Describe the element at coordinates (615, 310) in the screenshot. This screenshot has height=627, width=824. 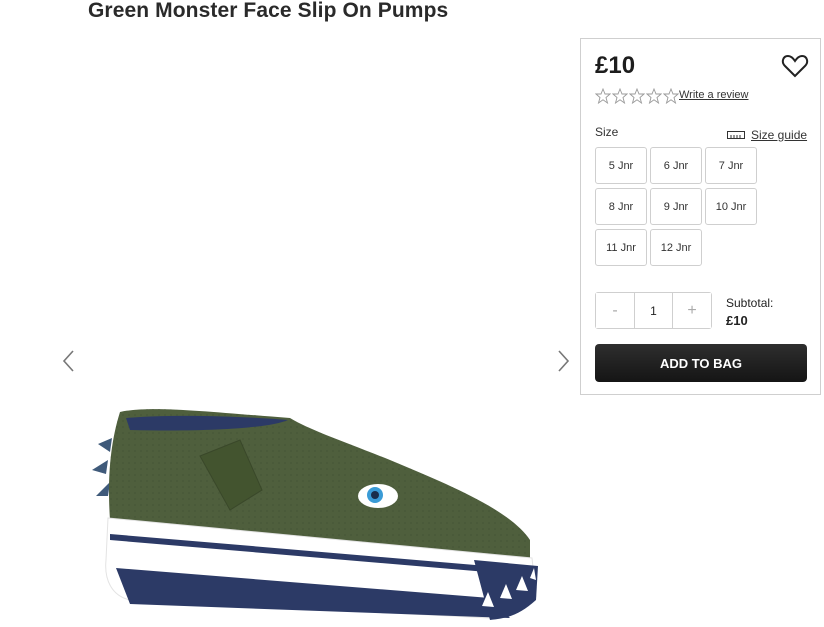
I see `quantity-decrease-button: -` at that location.